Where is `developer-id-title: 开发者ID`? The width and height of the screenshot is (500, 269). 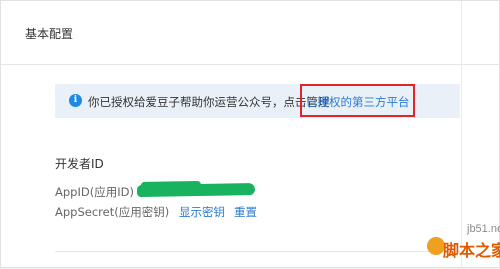
developer-id-title: 开发者ID is located at coordinates (79, 164).